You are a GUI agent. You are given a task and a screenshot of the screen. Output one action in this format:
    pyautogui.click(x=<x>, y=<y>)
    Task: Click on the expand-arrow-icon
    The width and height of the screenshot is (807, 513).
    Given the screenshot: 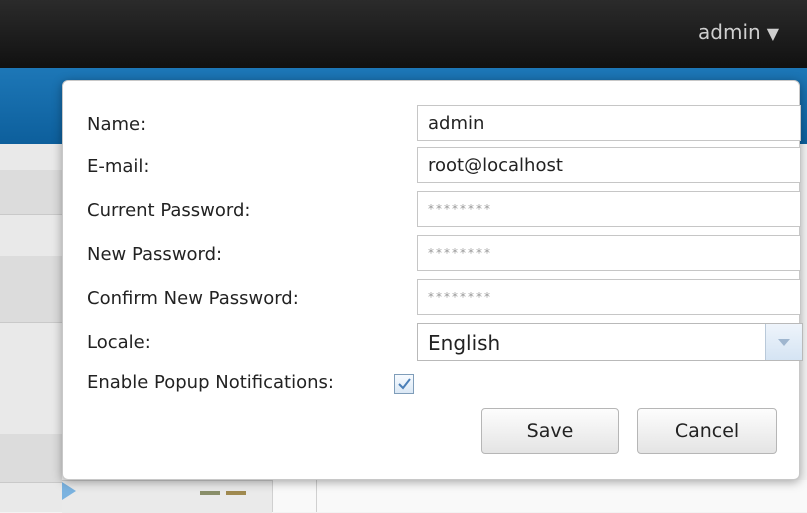 What is the action you would take?
    pyautogui.click(x=69, y=491)
    